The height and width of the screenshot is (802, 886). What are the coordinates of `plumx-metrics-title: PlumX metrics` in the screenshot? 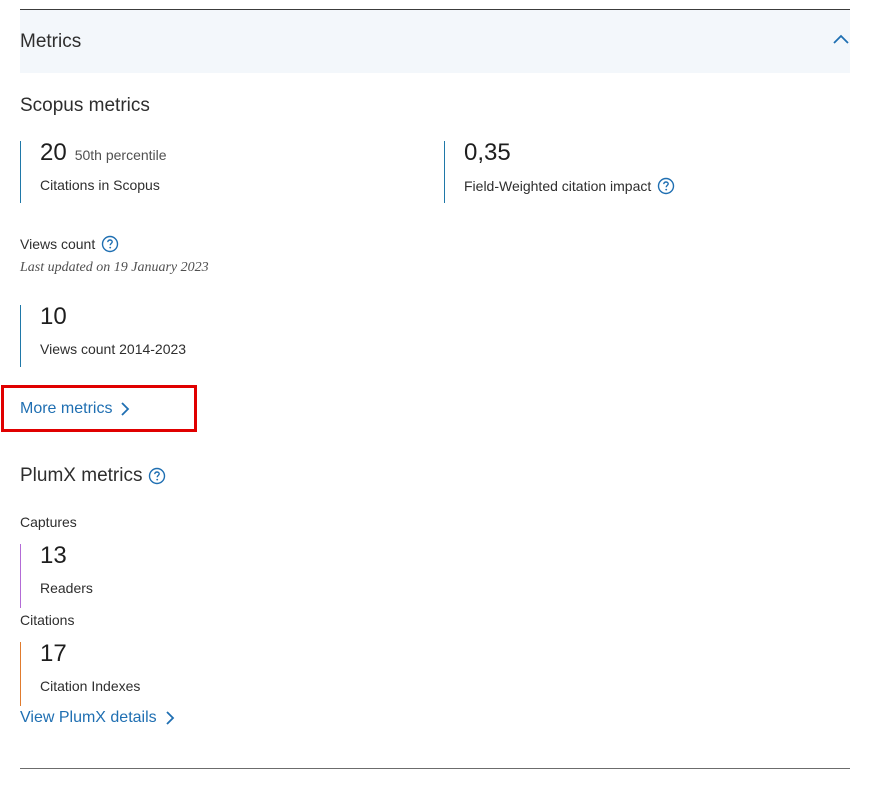 It's located at (81, 475).